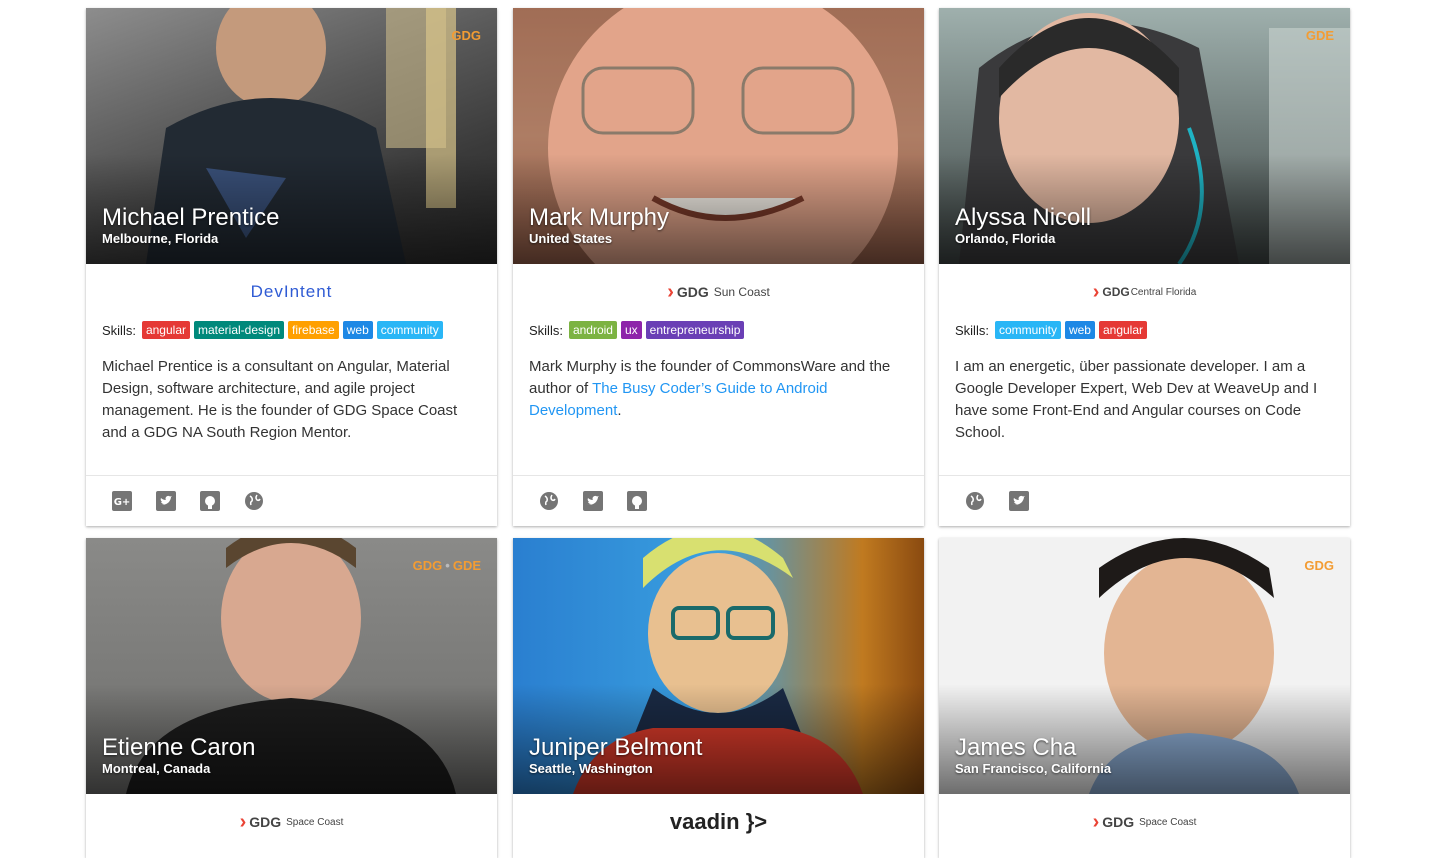 This screenshot has height=858, width=1437. What do you see at coordinates (1016, 747) in the screenshot?
I see `speaker-name: James Cha` at bounding box center [1016, 747].